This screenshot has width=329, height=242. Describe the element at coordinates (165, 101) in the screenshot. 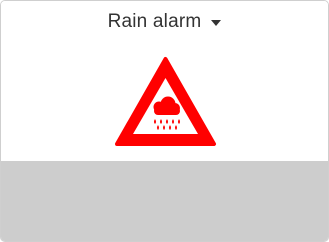

I see `warning-triangle-icon` at that location.